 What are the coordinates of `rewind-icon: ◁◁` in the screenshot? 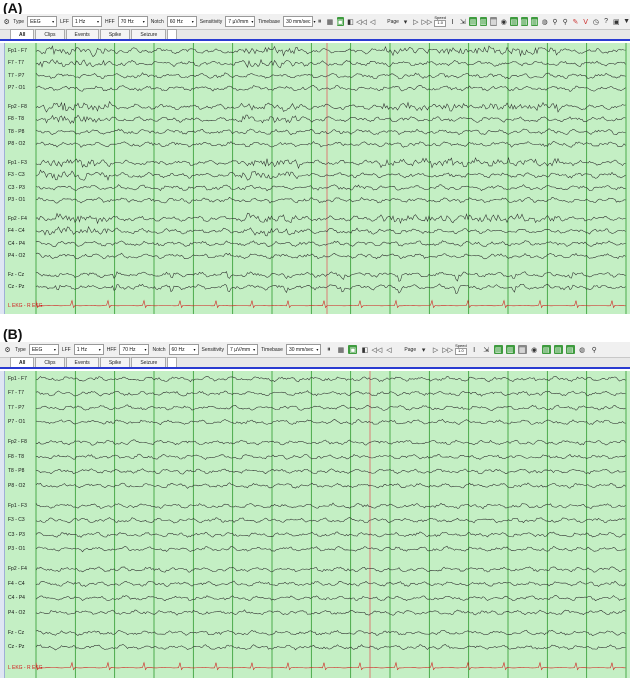 It's located at (361, 21).